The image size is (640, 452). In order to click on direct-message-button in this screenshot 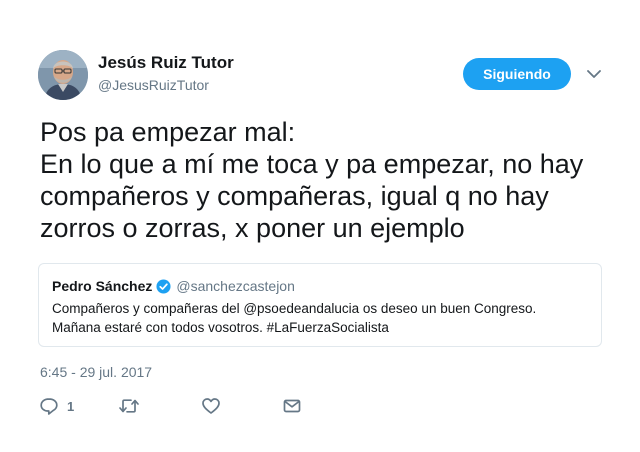, I will do `click(292, 406)`.